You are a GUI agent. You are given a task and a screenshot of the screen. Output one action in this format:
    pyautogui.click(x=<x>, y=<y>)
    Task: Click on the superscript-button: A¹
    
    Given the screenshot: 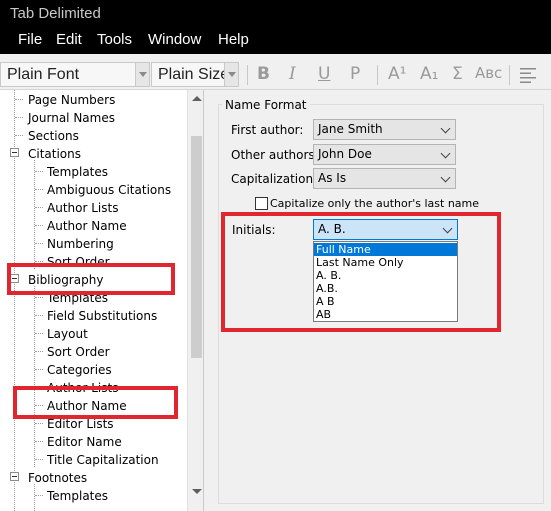 What is the action you would take?
    pyautogui.click(x=397, y=74)
    